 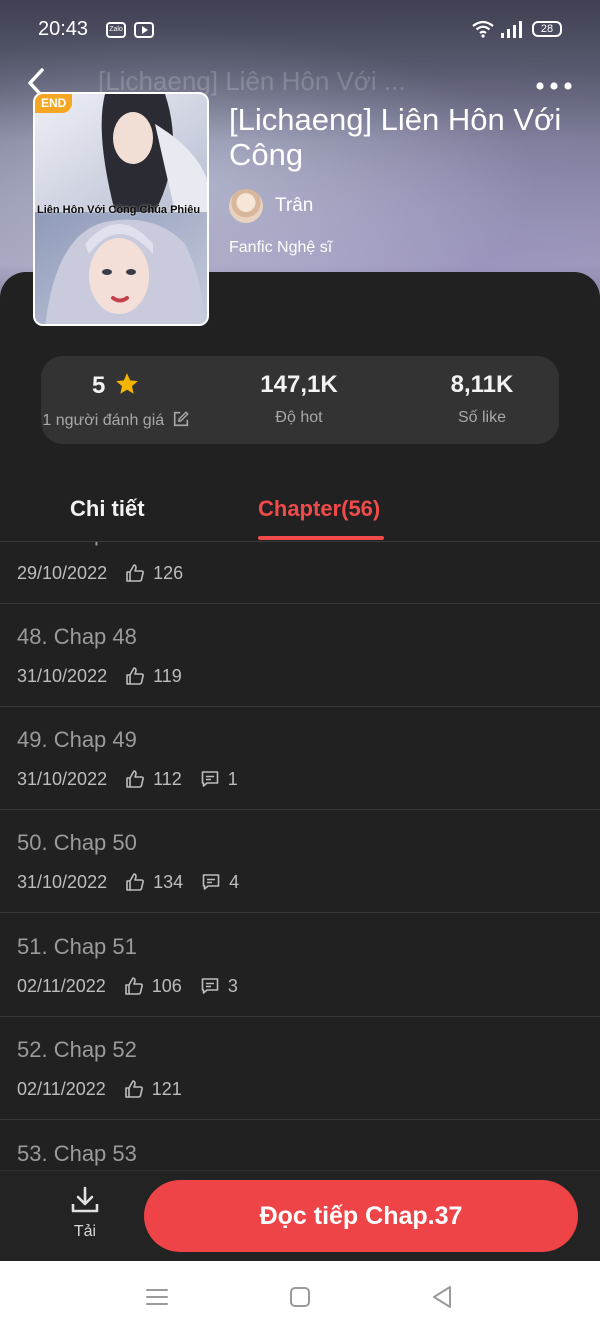 What do you see at coordinates (395, 137) in the screenshot?
I see `book-title: [Lichaeng] Liên Hôn Với Công` at bounding box center [395, 137].